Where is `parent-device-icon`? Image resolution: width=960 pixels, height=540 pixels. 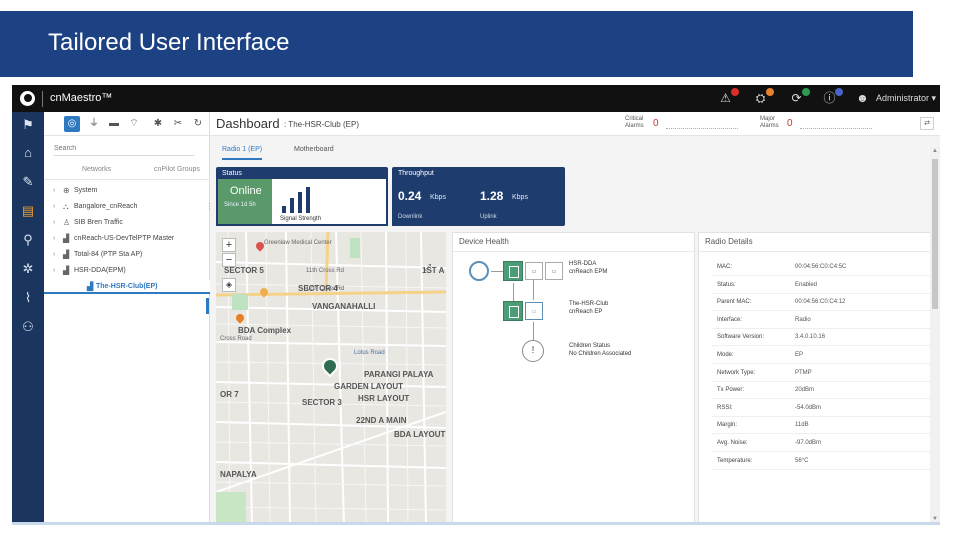
parent-device-icon is located at coordinates (513, 271).